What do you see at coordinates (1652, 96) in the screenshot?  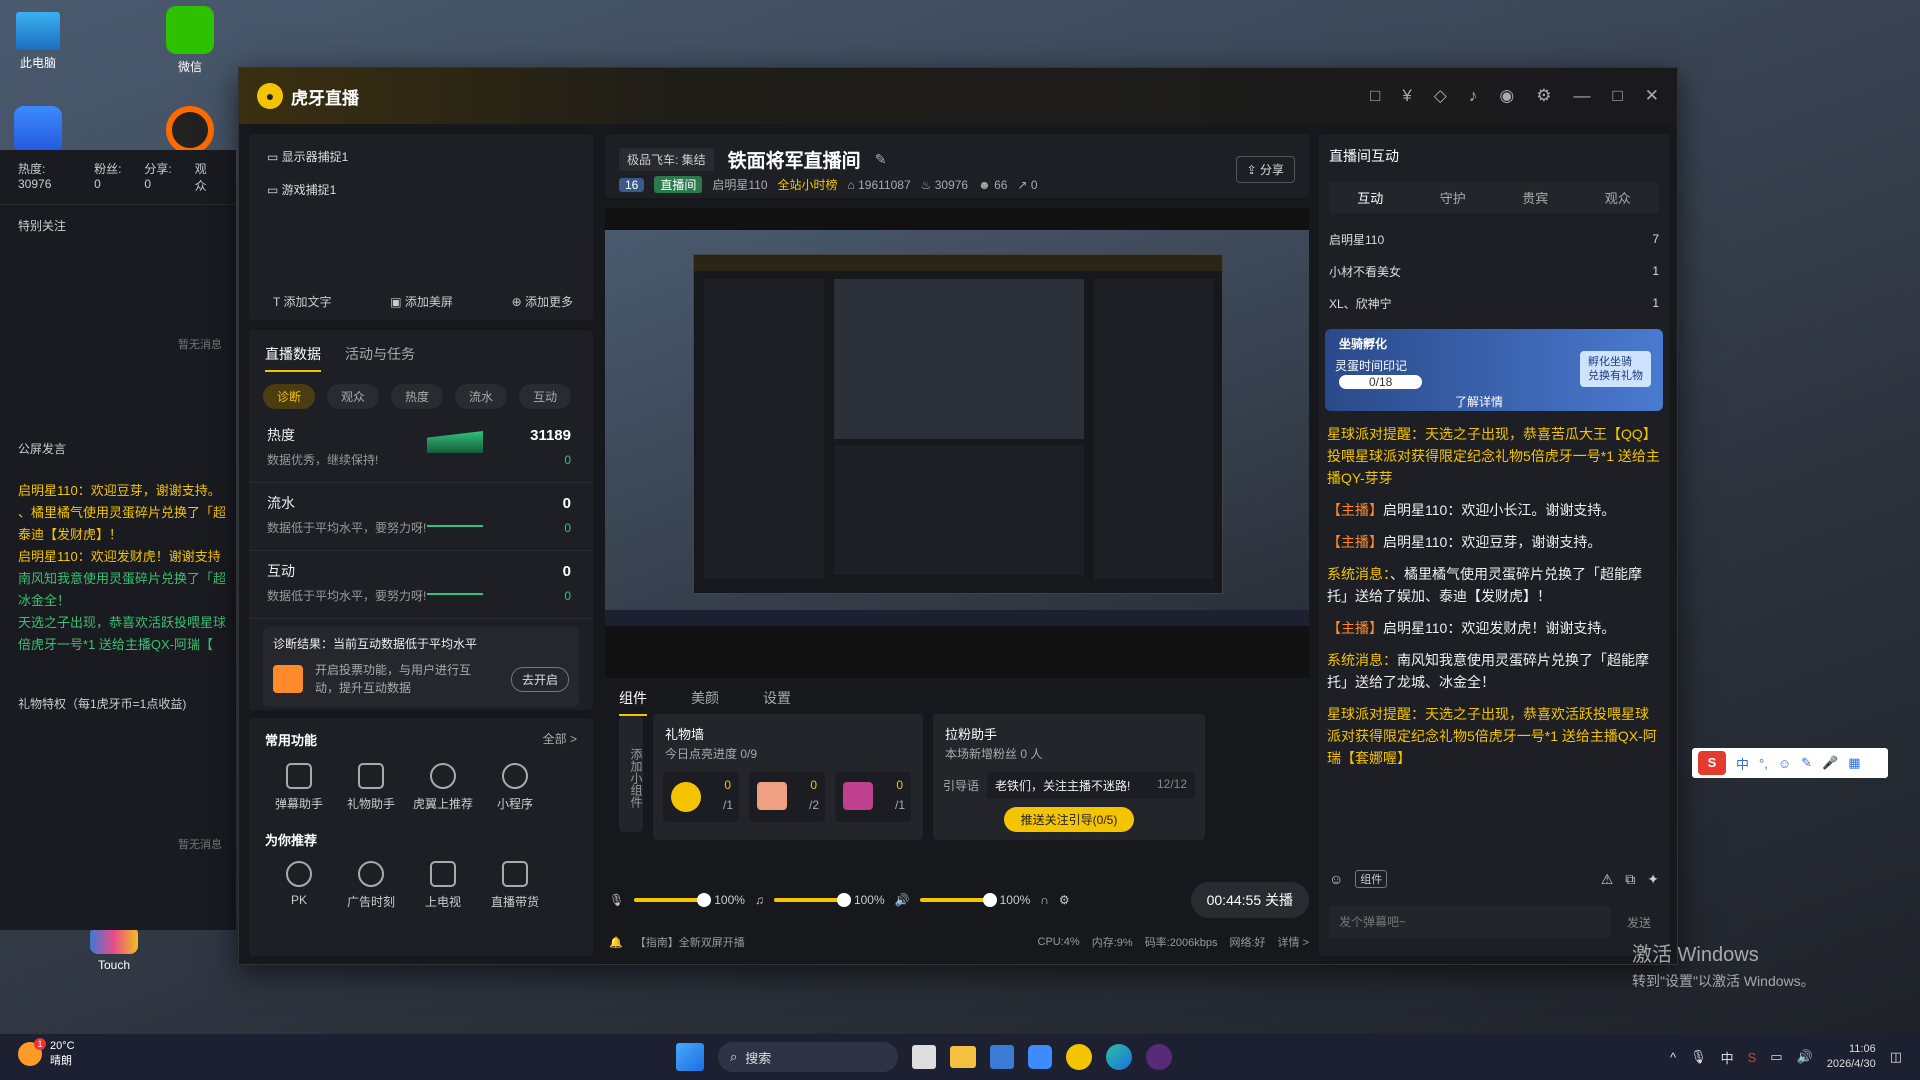 I see `close-button: ✕` at bounding box center [1652, 96].